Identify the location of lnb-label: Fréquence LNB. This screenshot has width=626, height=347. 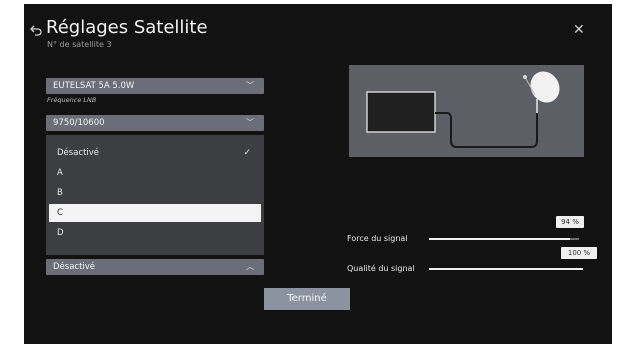
(72, 100).